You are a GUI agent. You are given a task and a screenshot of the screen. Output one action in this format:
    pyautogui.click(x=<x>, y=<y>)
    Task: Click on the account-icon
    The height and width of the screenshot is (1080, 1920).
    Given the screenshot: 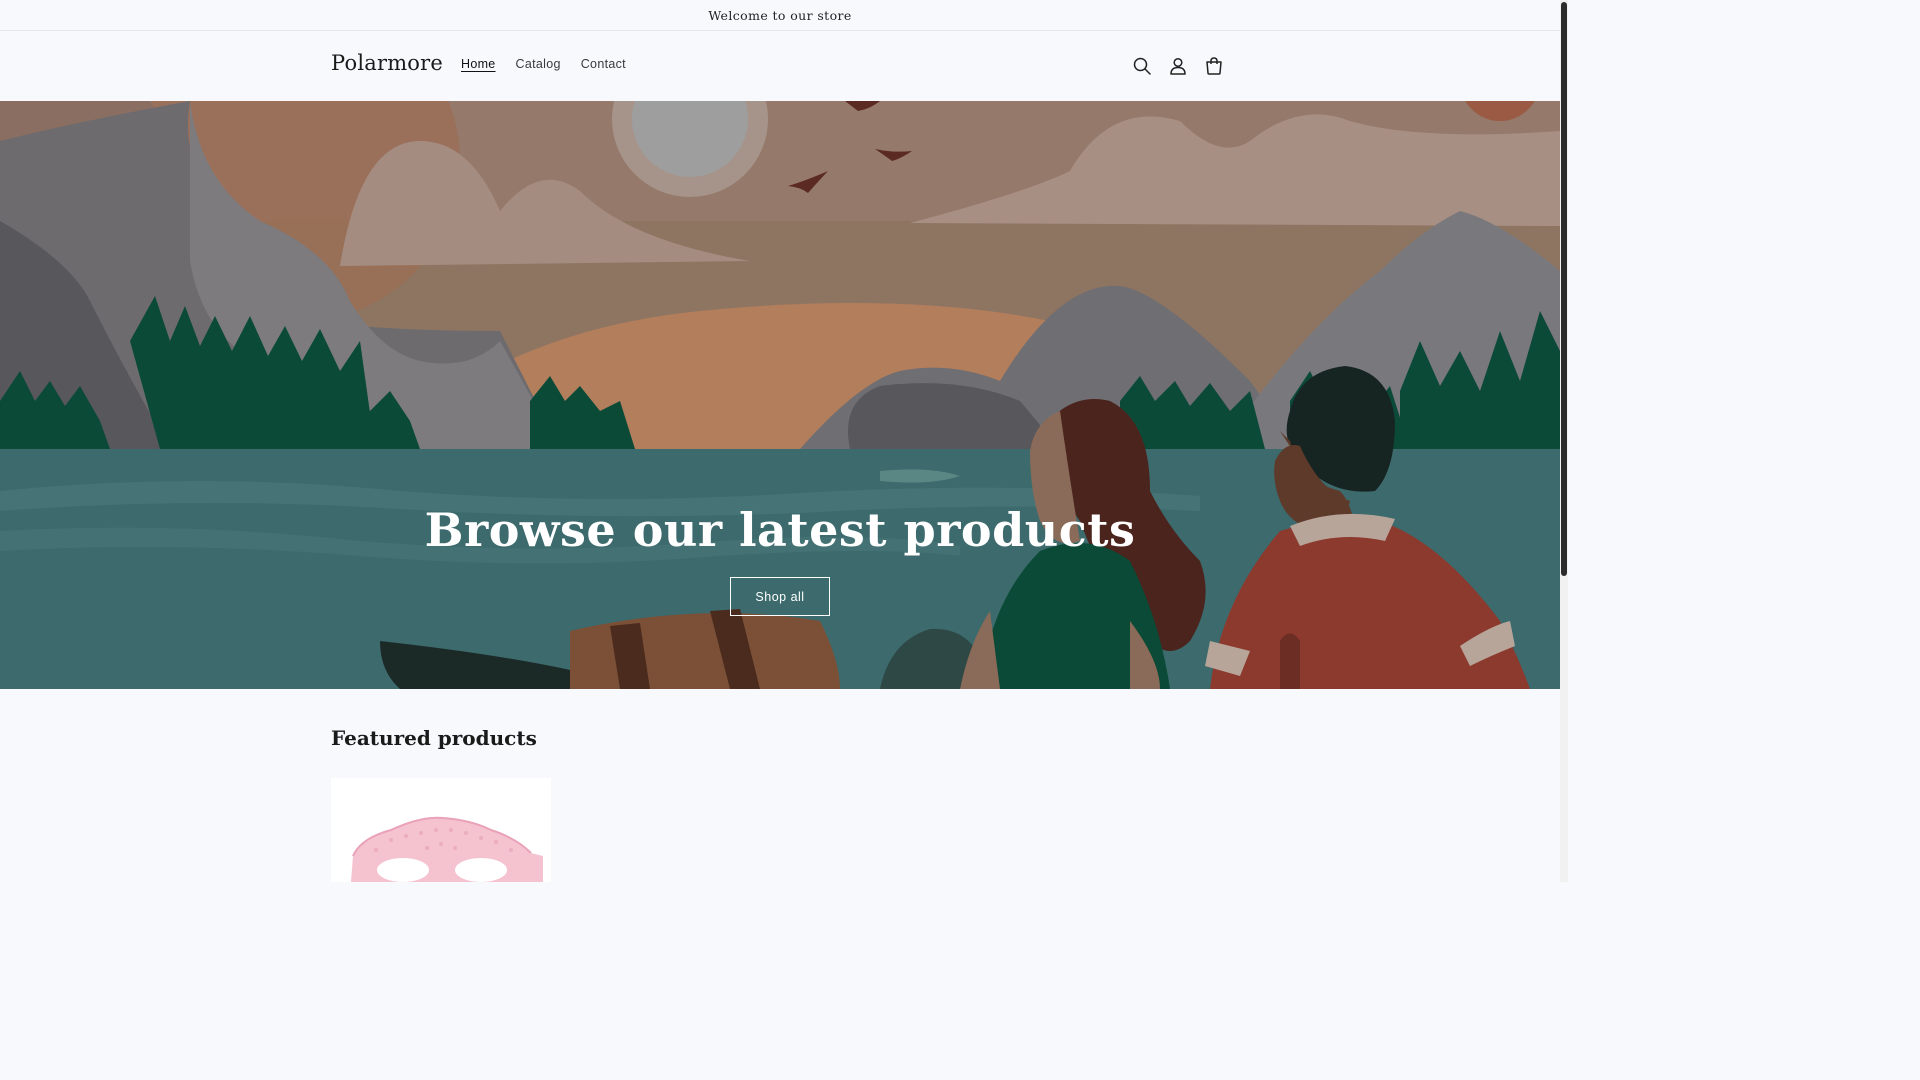 What is the action you would take?
    pyautogui.click(x=1178, y=66)
    